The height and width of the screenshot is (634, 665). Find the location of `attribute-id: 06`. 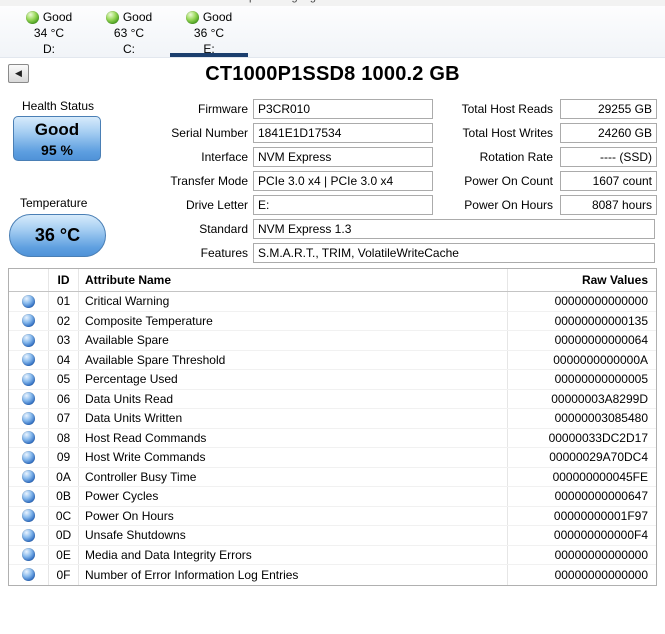

attribute-id: 06 is located at coordinates (64, 398).